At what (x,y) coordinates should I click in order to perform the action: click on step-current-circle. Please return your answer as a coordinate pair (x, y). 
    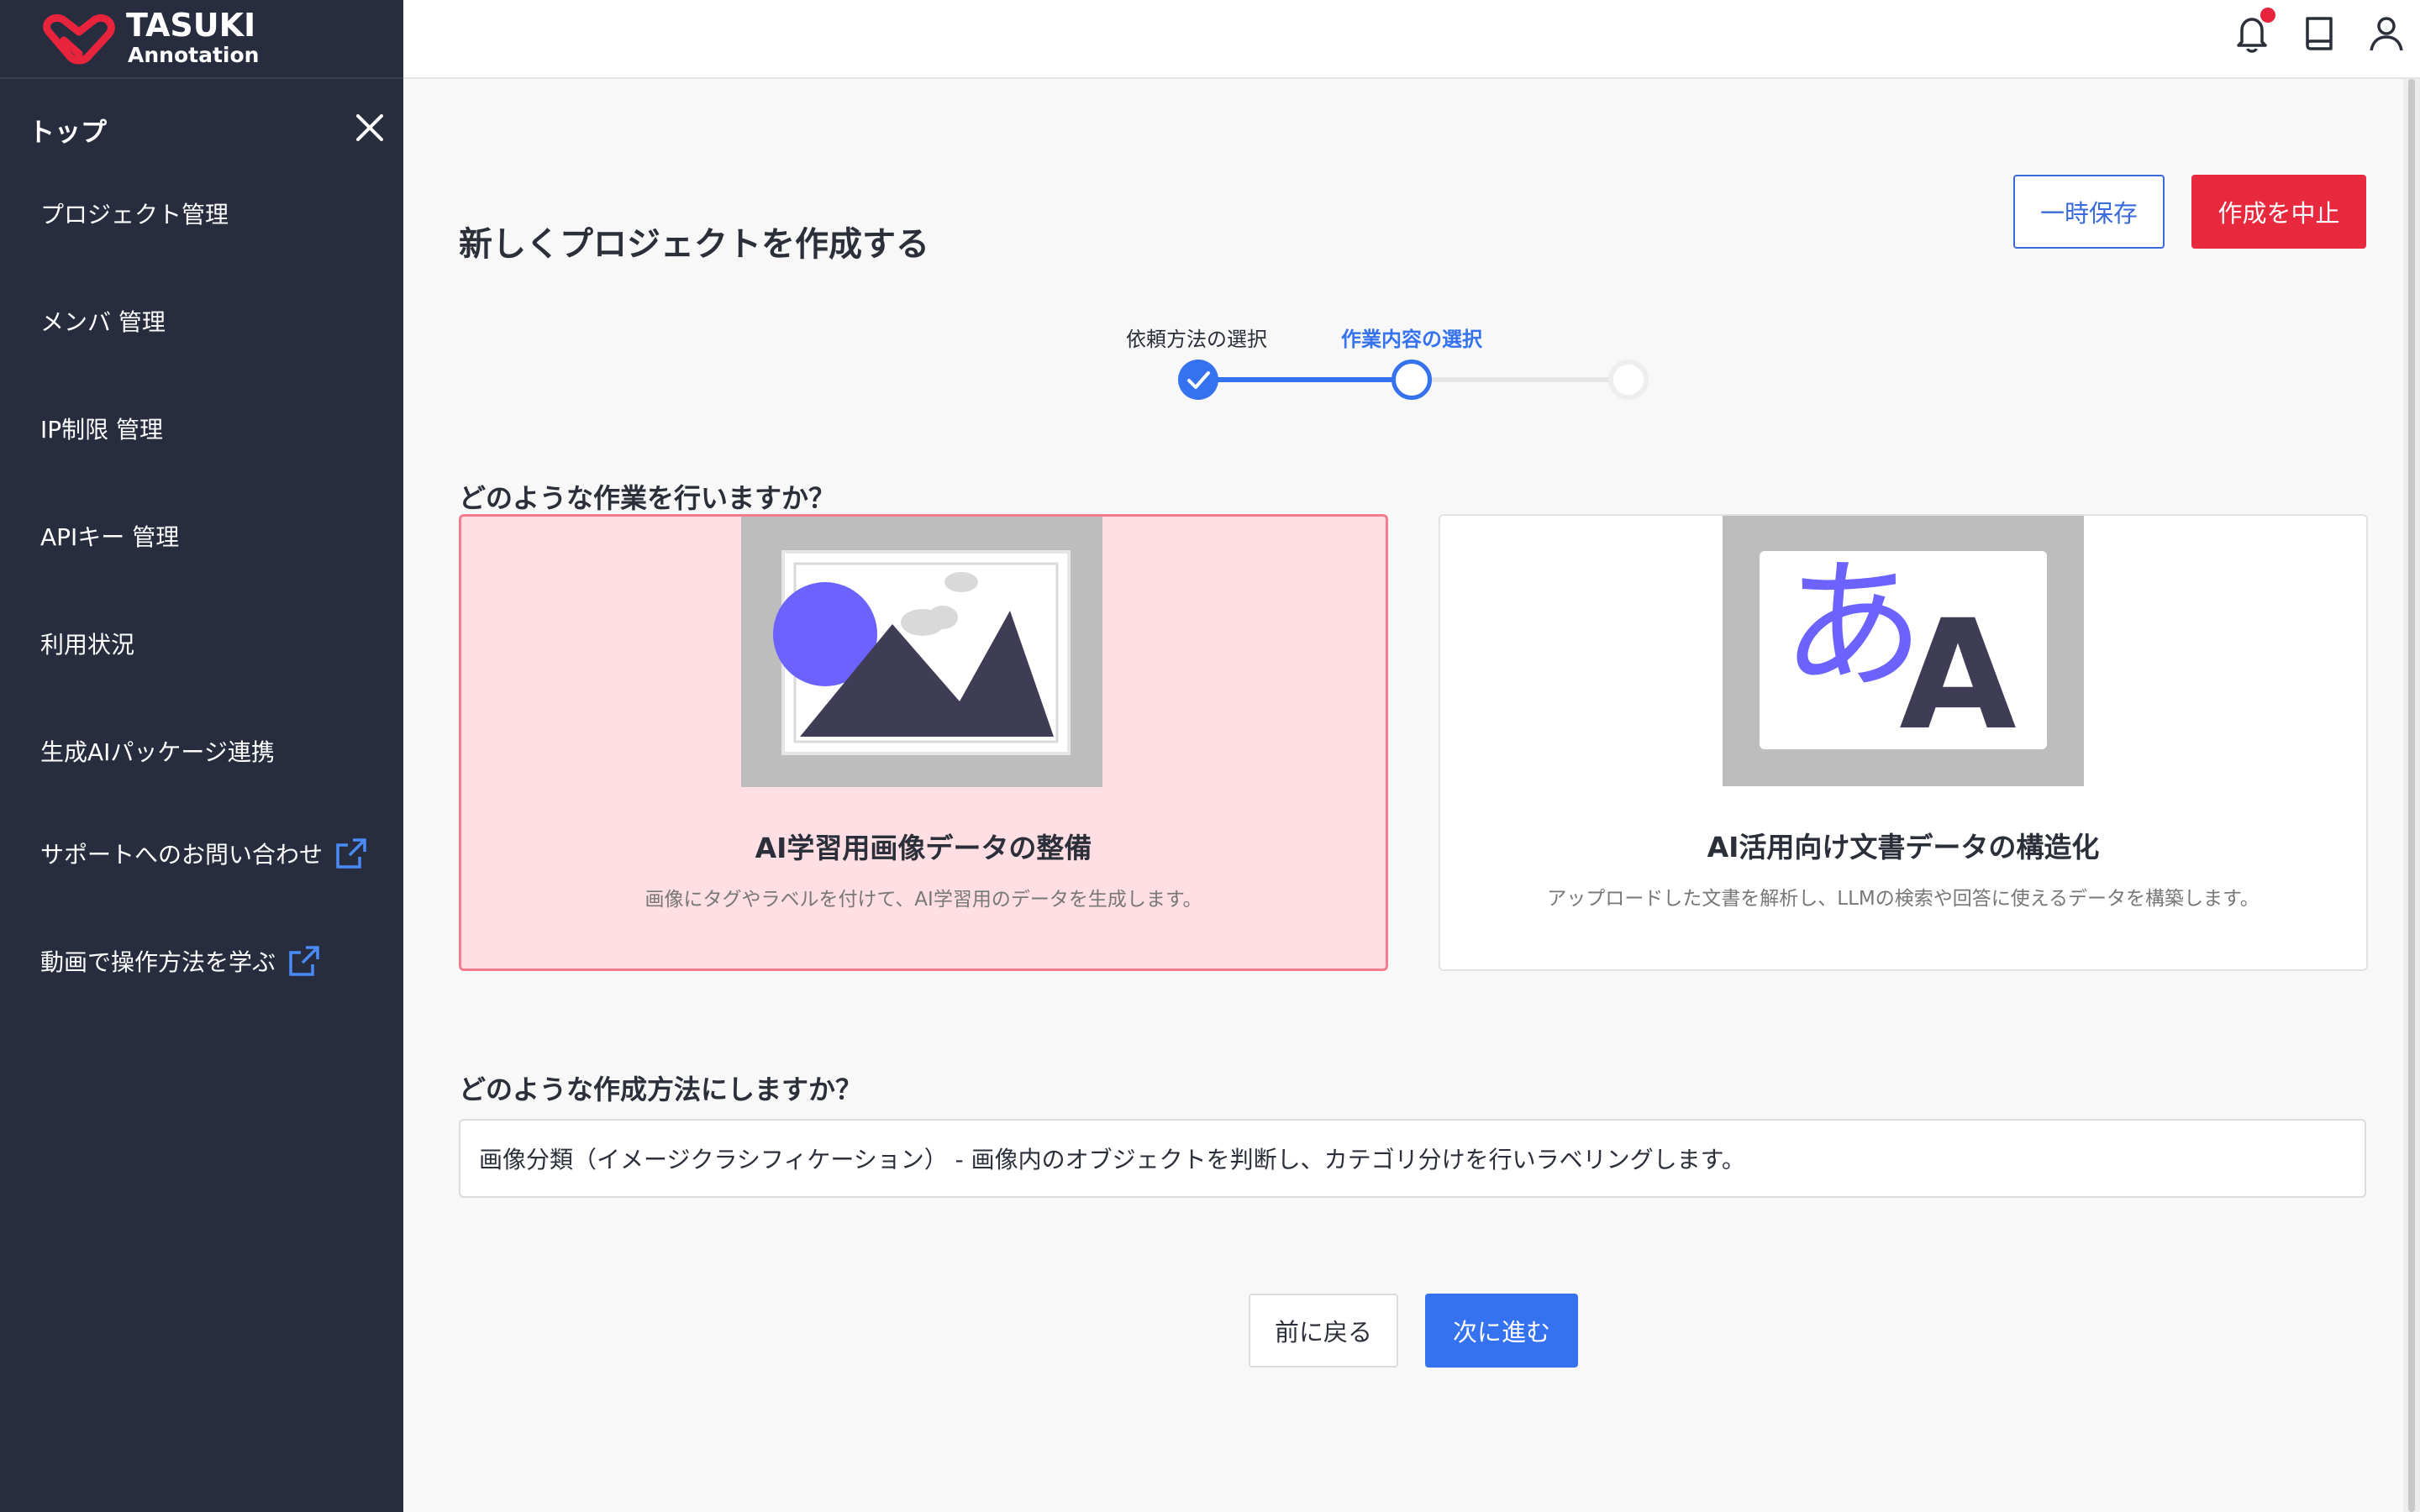
    Looking at the image, I should click on (1412, 380).